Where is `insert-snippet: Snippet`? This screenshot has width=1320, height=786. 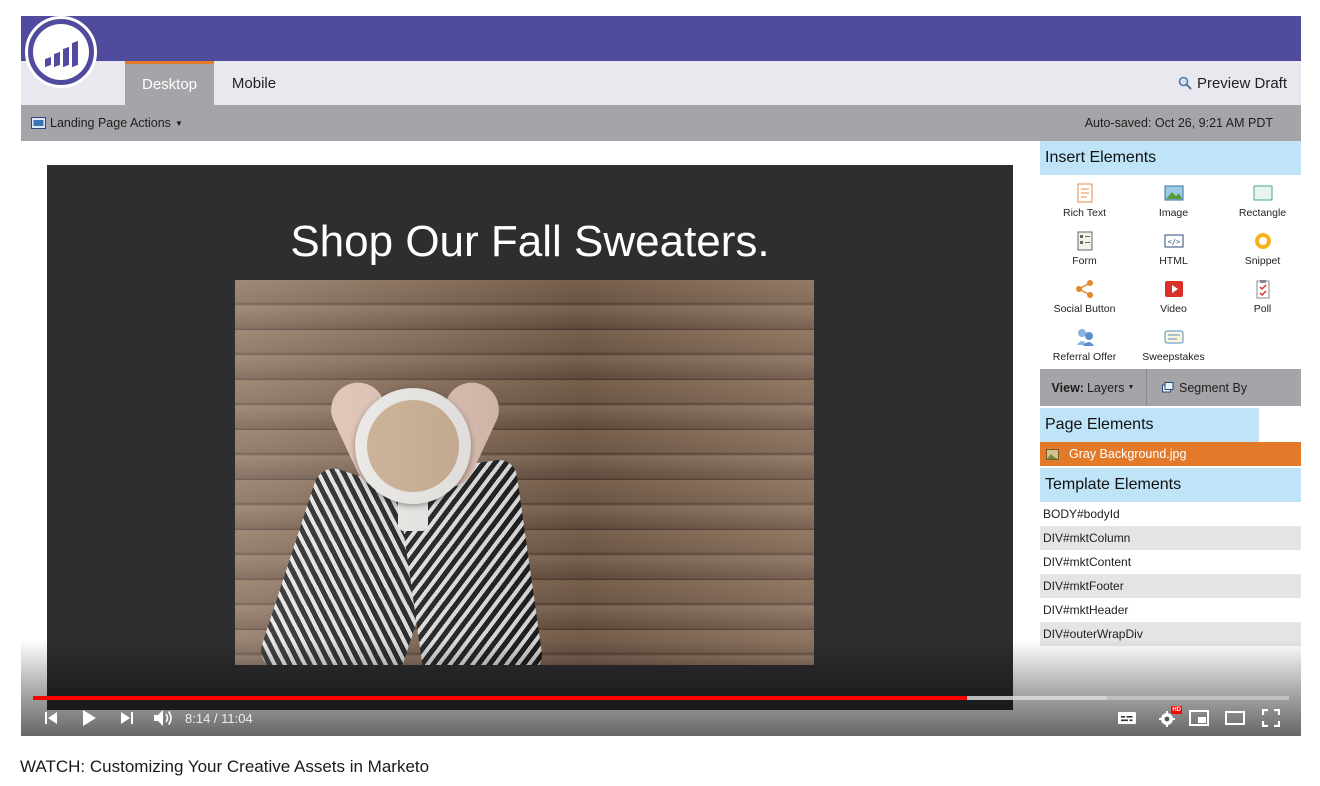 insert-snippet: Snippet is located at coordinates (1259, 247).